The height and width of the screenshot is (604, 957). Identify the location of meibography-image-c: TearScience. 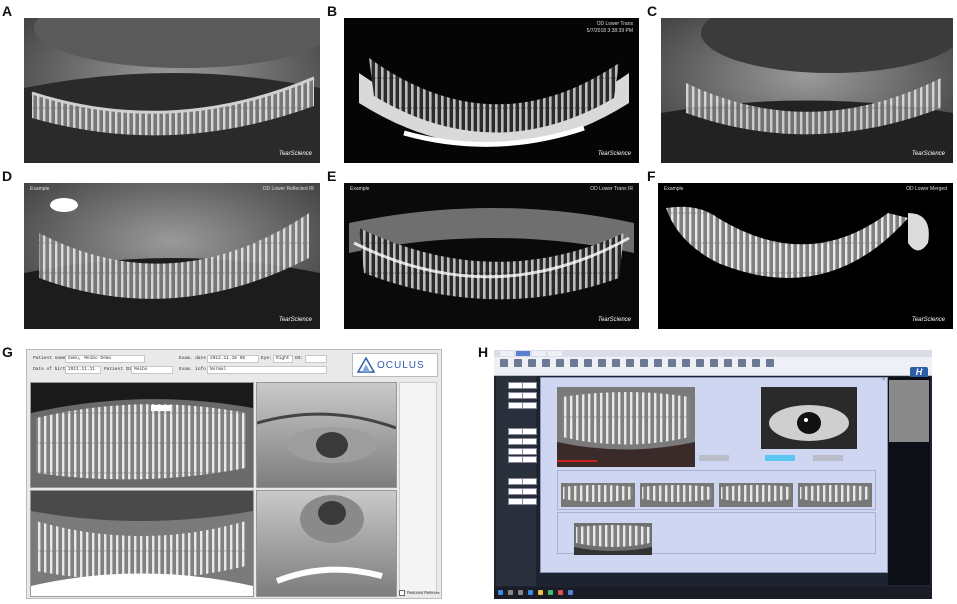
(807, 90).